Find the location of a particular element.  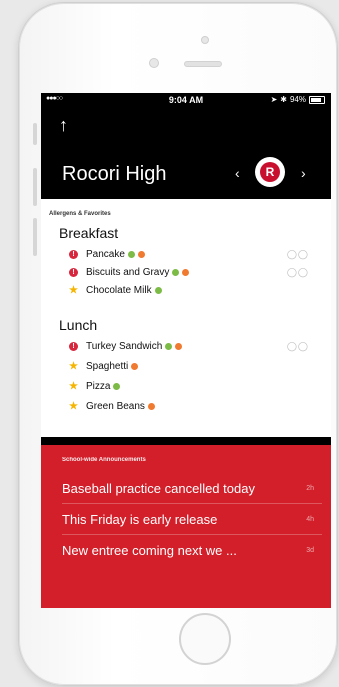

item-name: Pancake is located at coordinates (105, 254).